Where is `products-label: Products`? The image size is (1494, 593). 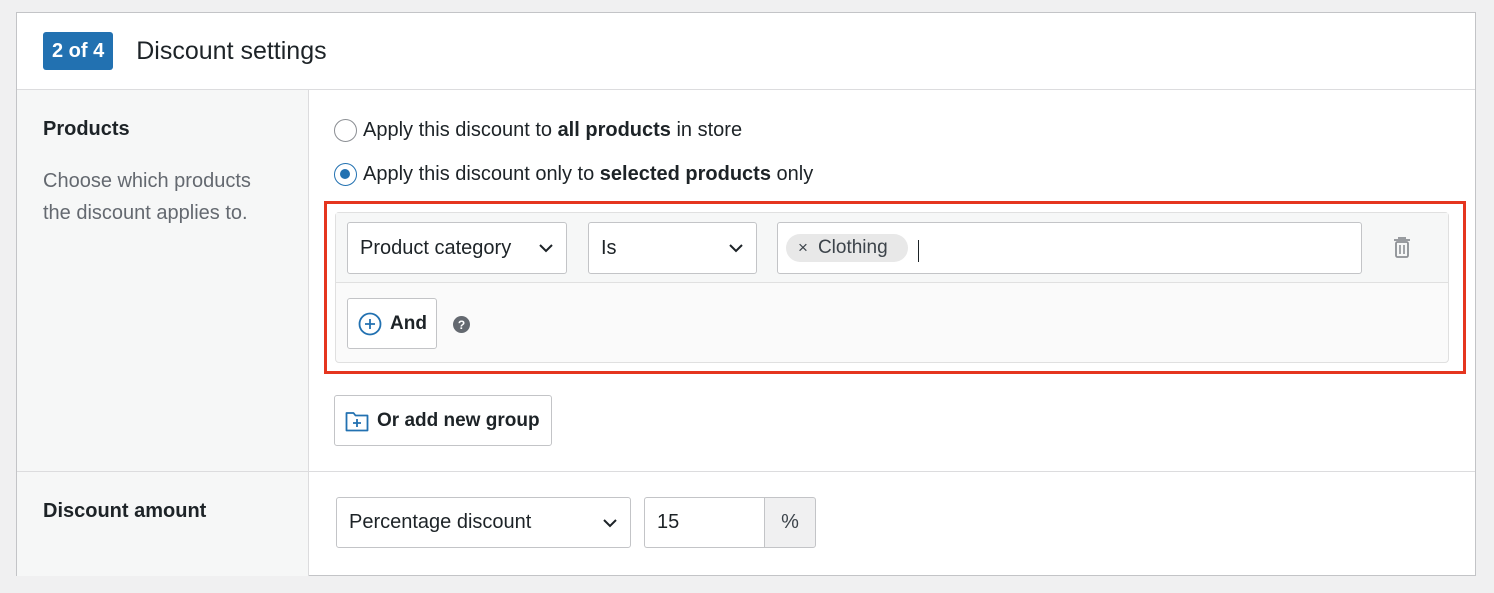
products-label: Products is located at coordinates (86, 129).